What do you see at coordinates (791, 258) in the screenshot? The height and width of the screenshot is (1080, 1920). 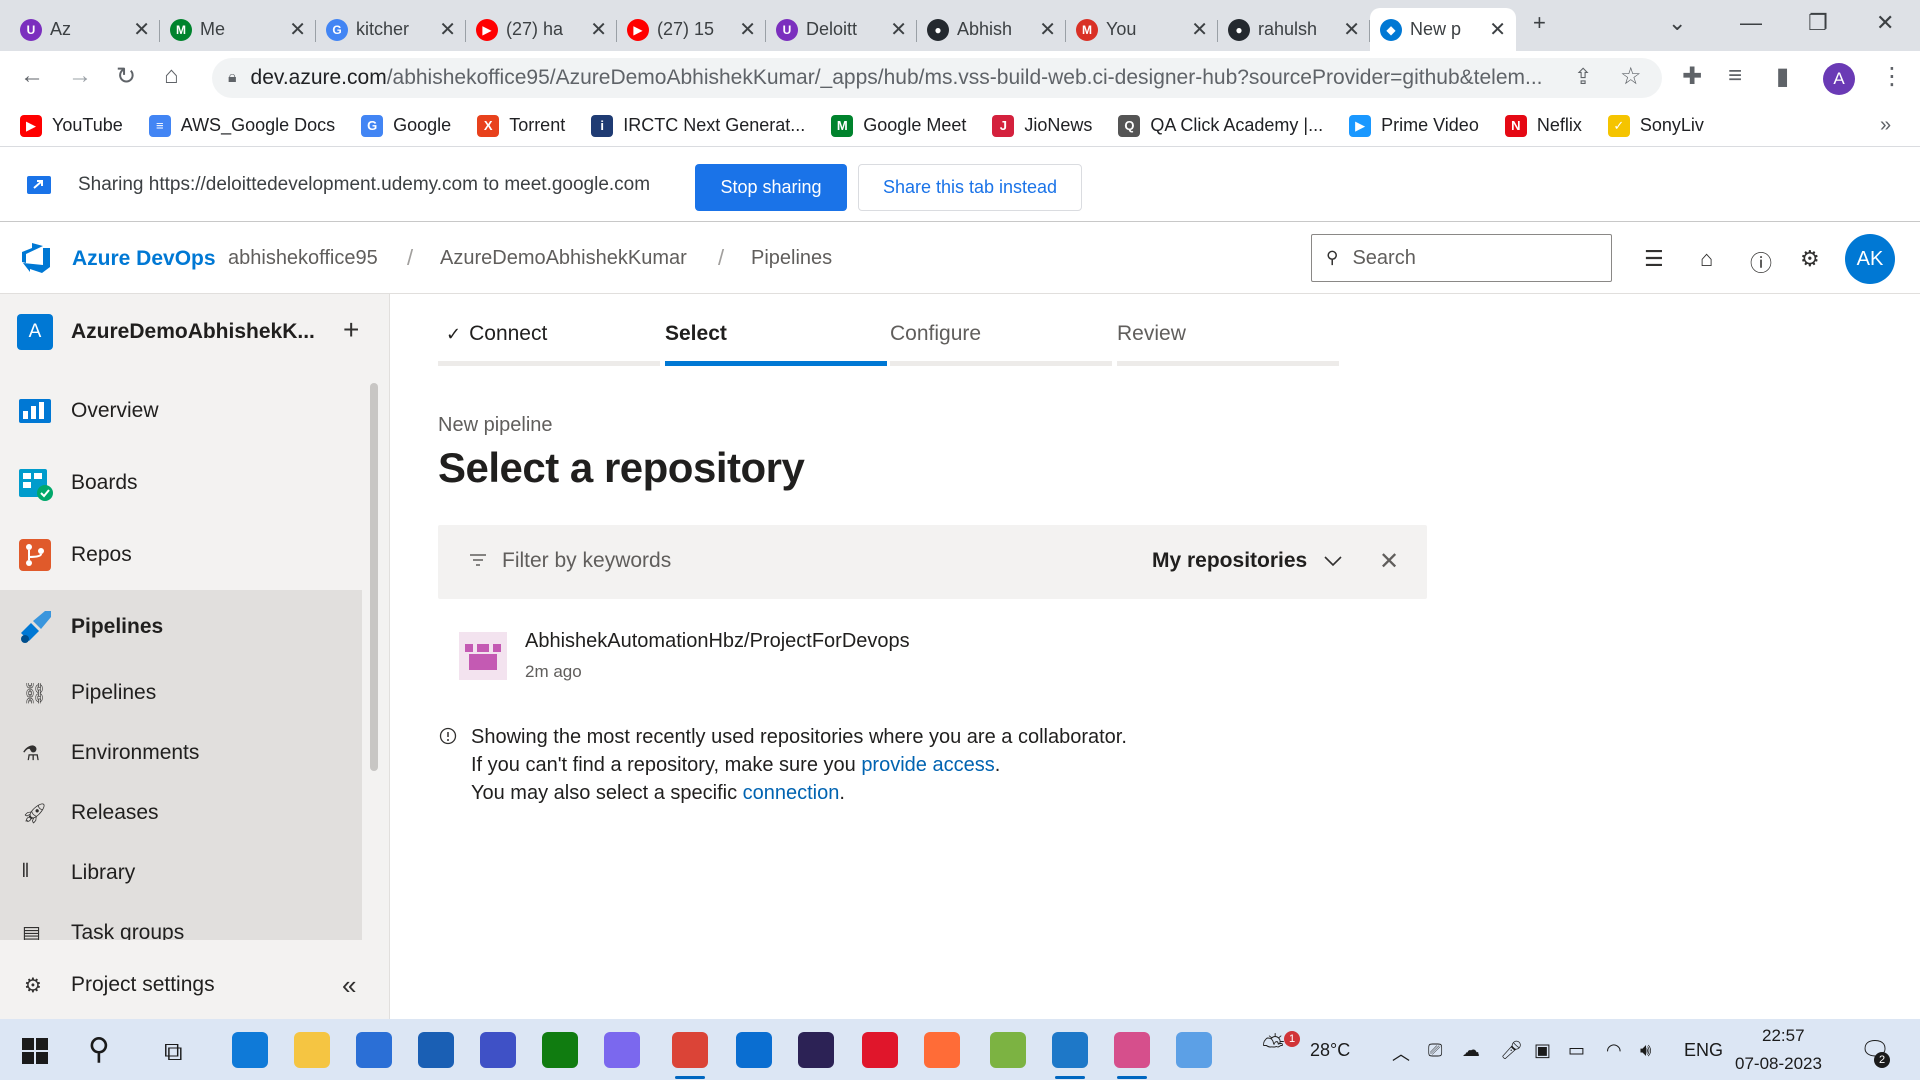 I see `breadcrumb-pipelines: Pipelines` at bounding box center [791, 258].